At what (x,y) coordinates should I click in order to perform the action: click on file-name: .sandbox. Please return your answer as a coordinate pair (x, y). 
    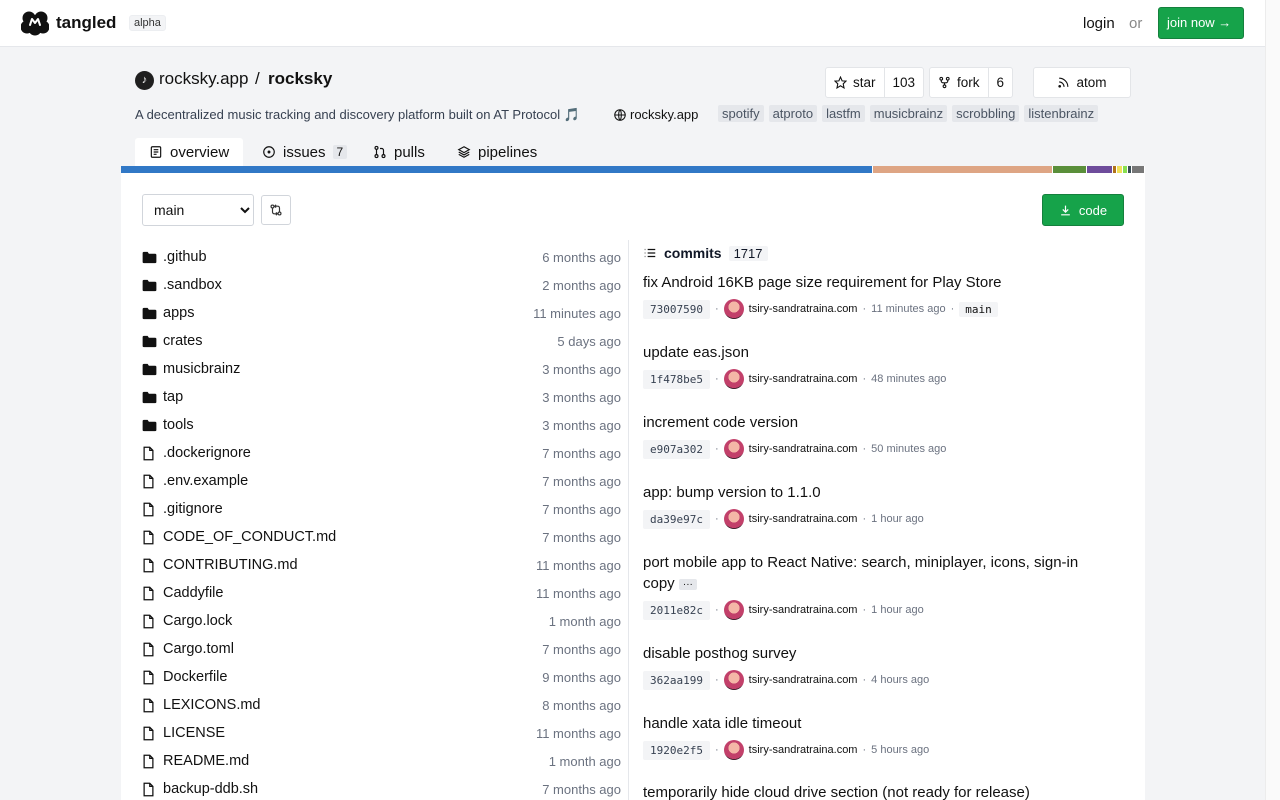
    Looking at the image, I should click on (352, 285).